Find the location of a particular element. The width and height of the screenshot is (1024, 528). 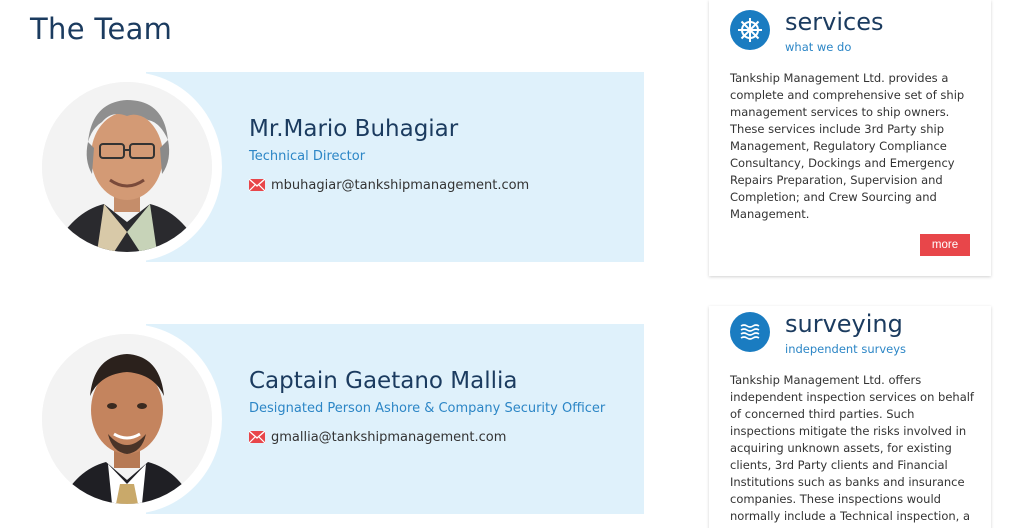

ship-wheel-icon is located at coordinates (750, 30).